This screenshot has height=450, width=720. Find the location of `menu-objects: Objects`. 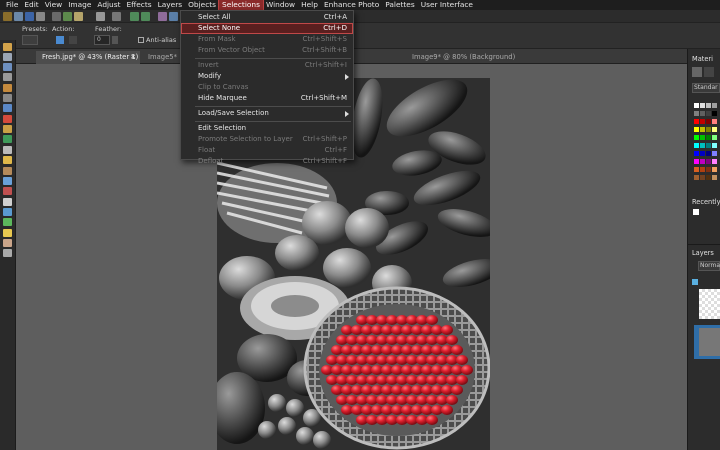

menu-objects: Objects is located at coordinates (202, 5).